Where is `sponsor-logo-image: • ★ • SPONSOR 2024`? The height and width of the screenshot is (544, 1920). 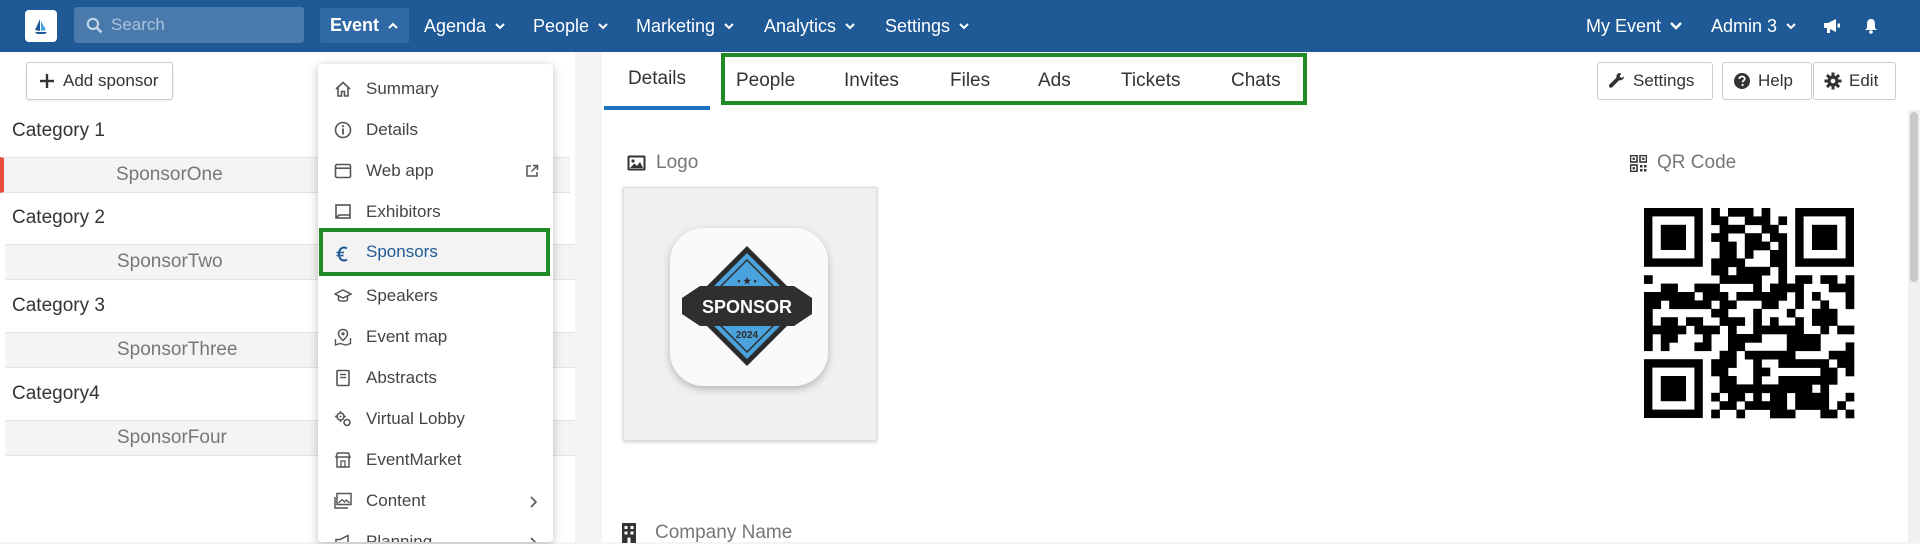
sponsor-logo-image: • ★ • SPONSOR 2024 is located at coordinates (750, 314).